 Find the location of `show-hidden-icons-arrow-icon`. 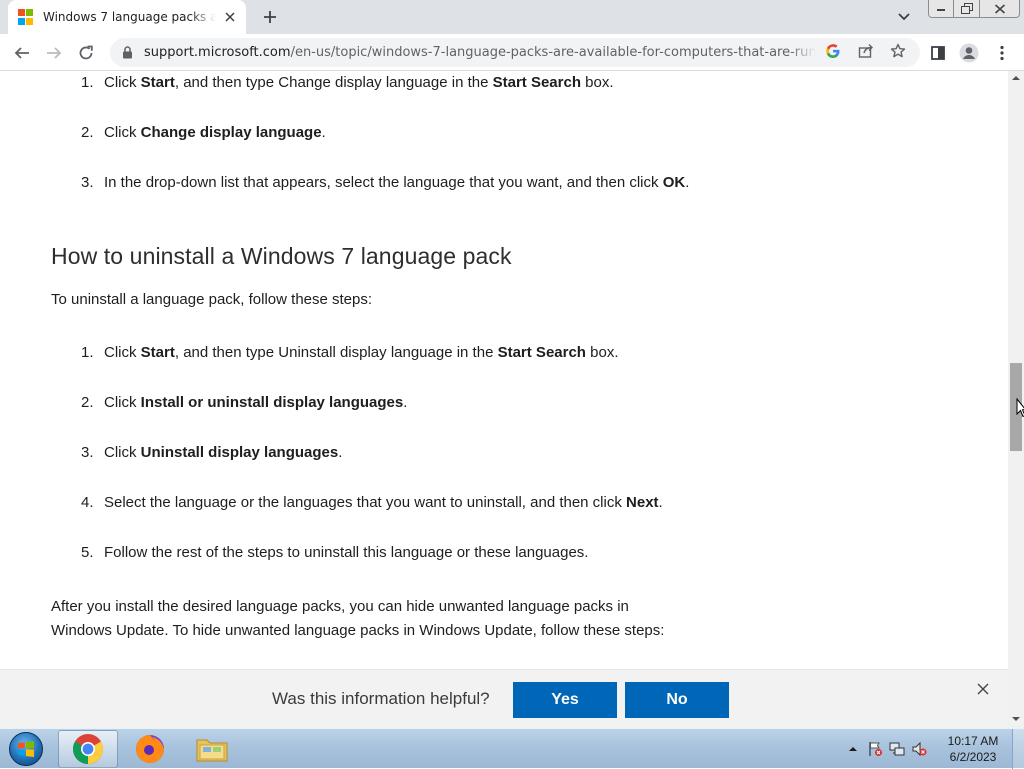

show-hidden-icons-arrow-icon is located at coordinates (853, 749).